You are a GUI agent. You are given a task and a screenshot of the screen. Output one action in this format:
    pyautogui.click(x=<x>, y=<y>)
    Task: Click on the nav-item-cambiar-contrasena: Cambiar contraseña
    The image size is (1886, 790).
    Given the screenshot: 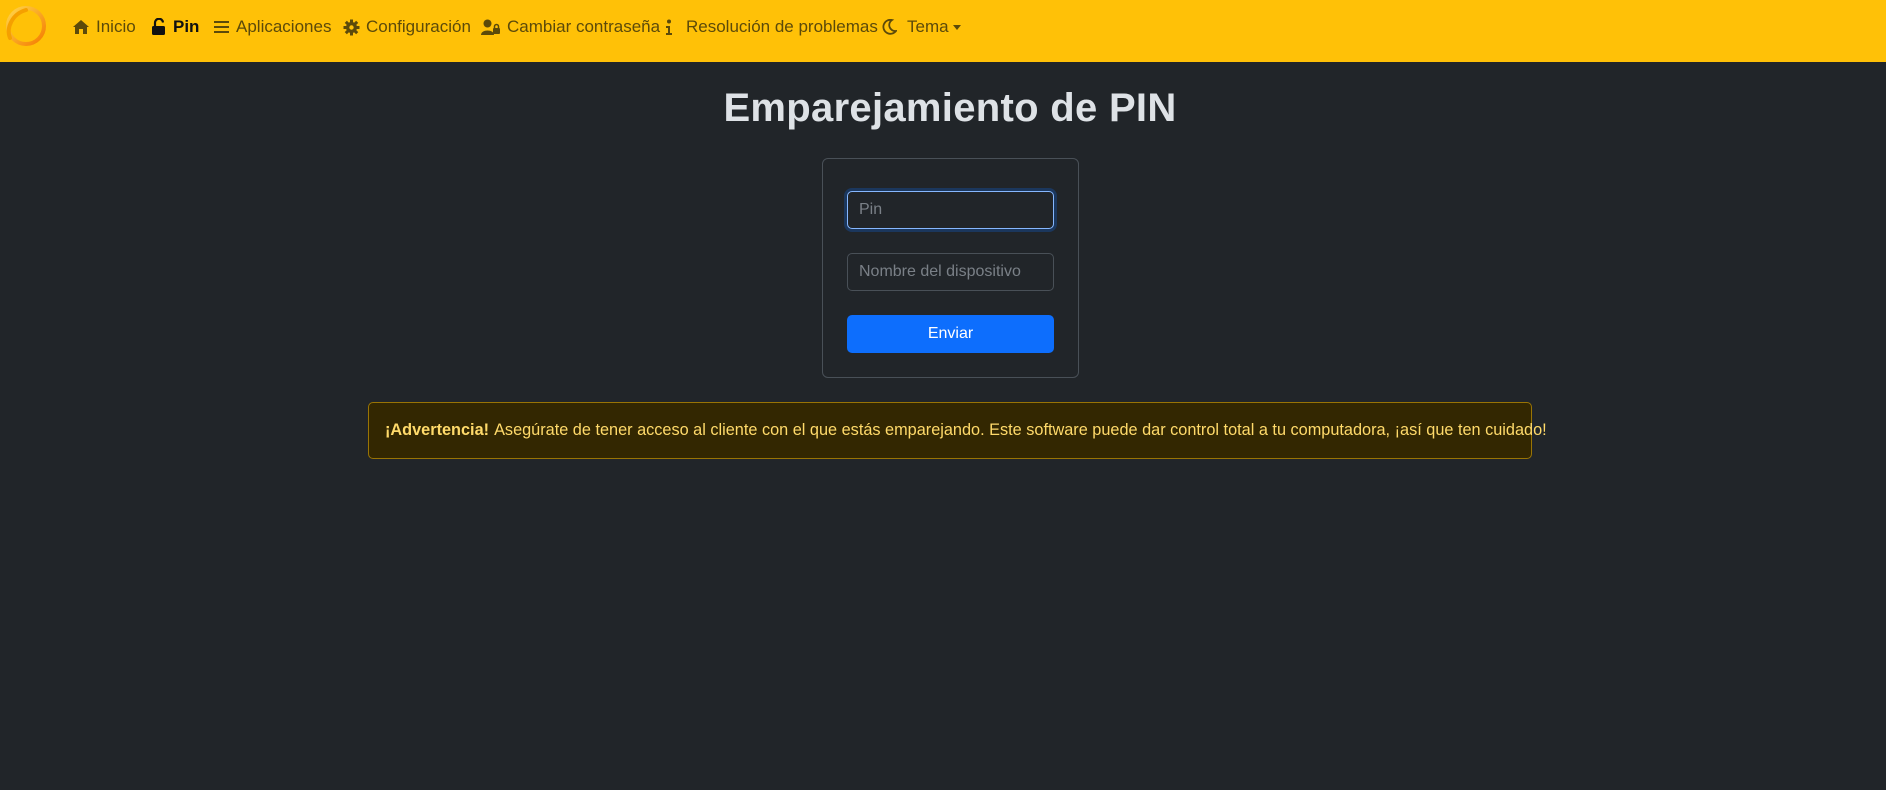 What is the action you would take?
    pyautogui.click(x=570, y=27)
    